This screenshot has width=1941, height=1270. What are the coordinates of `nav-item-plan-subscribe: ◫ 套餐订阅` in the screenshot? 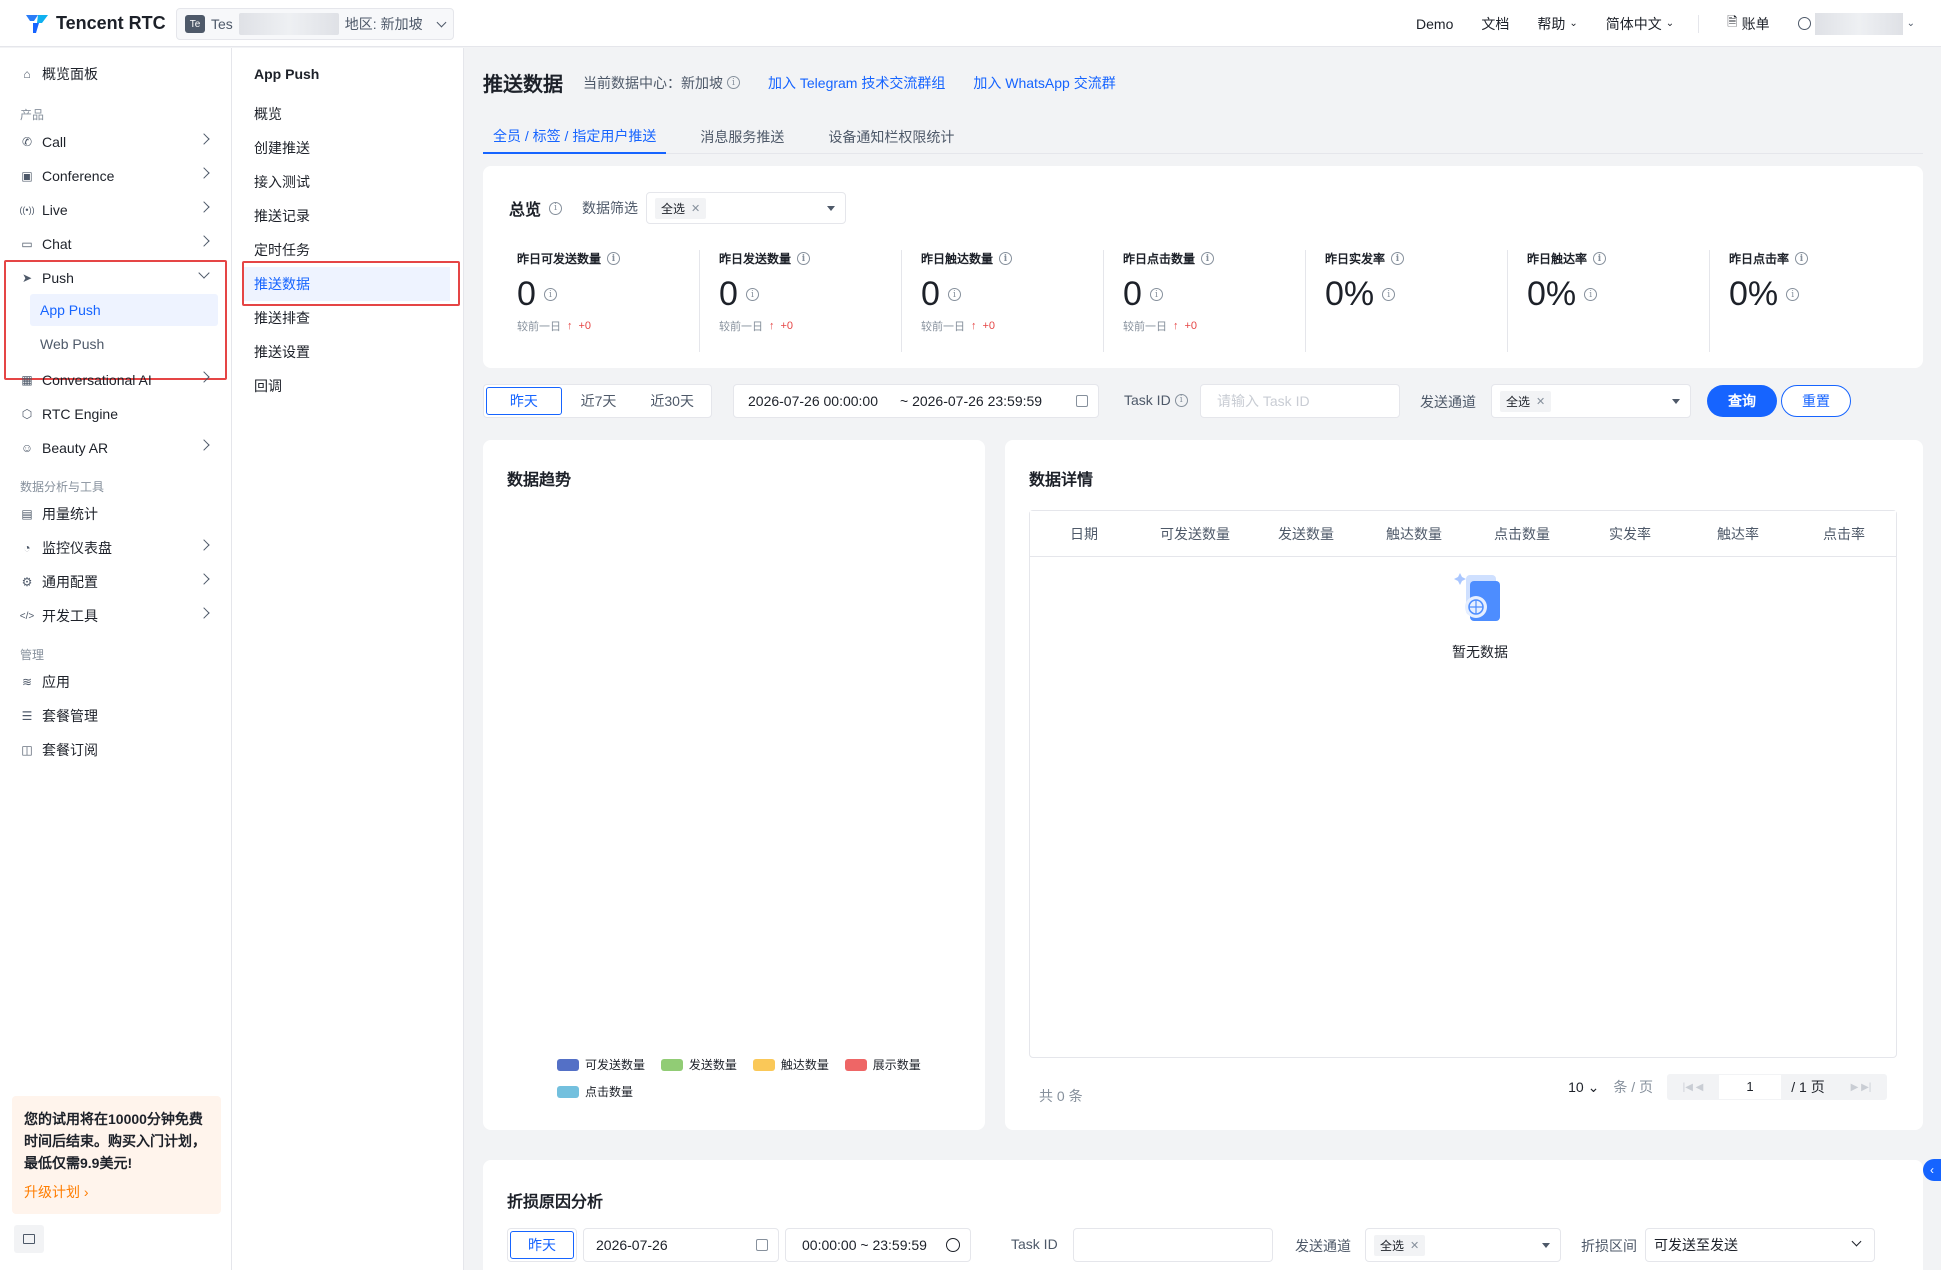 It's located at (118, 750).